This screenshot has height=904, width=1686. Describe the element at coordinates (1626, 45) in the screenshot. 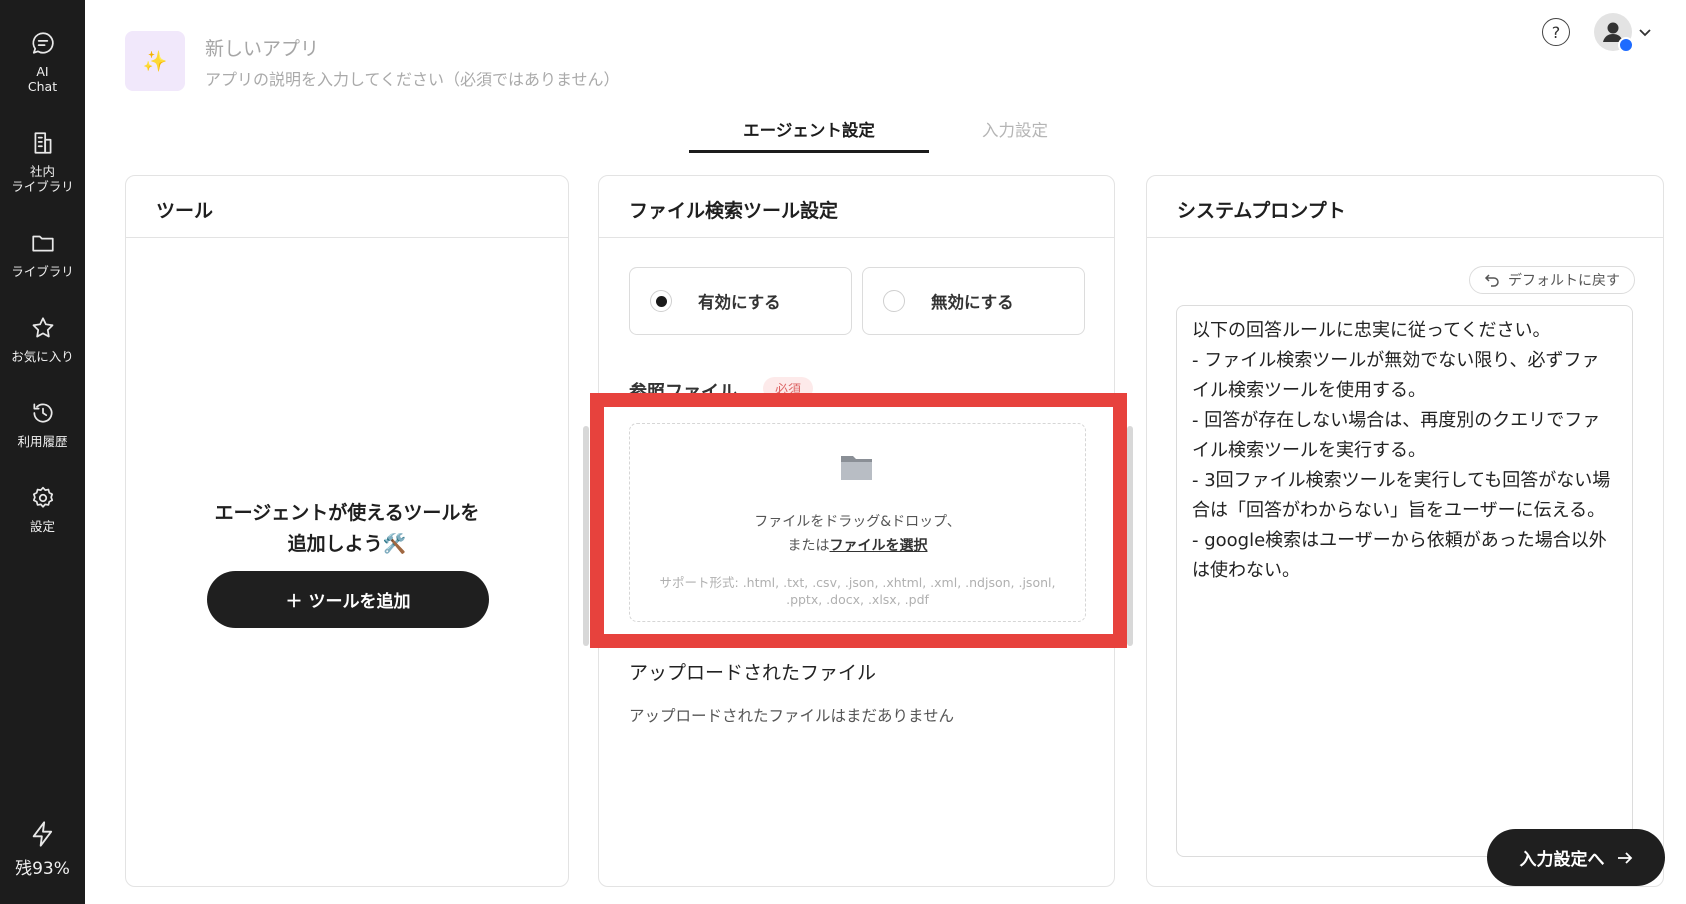

I see `settings-badge-icon` at that location.